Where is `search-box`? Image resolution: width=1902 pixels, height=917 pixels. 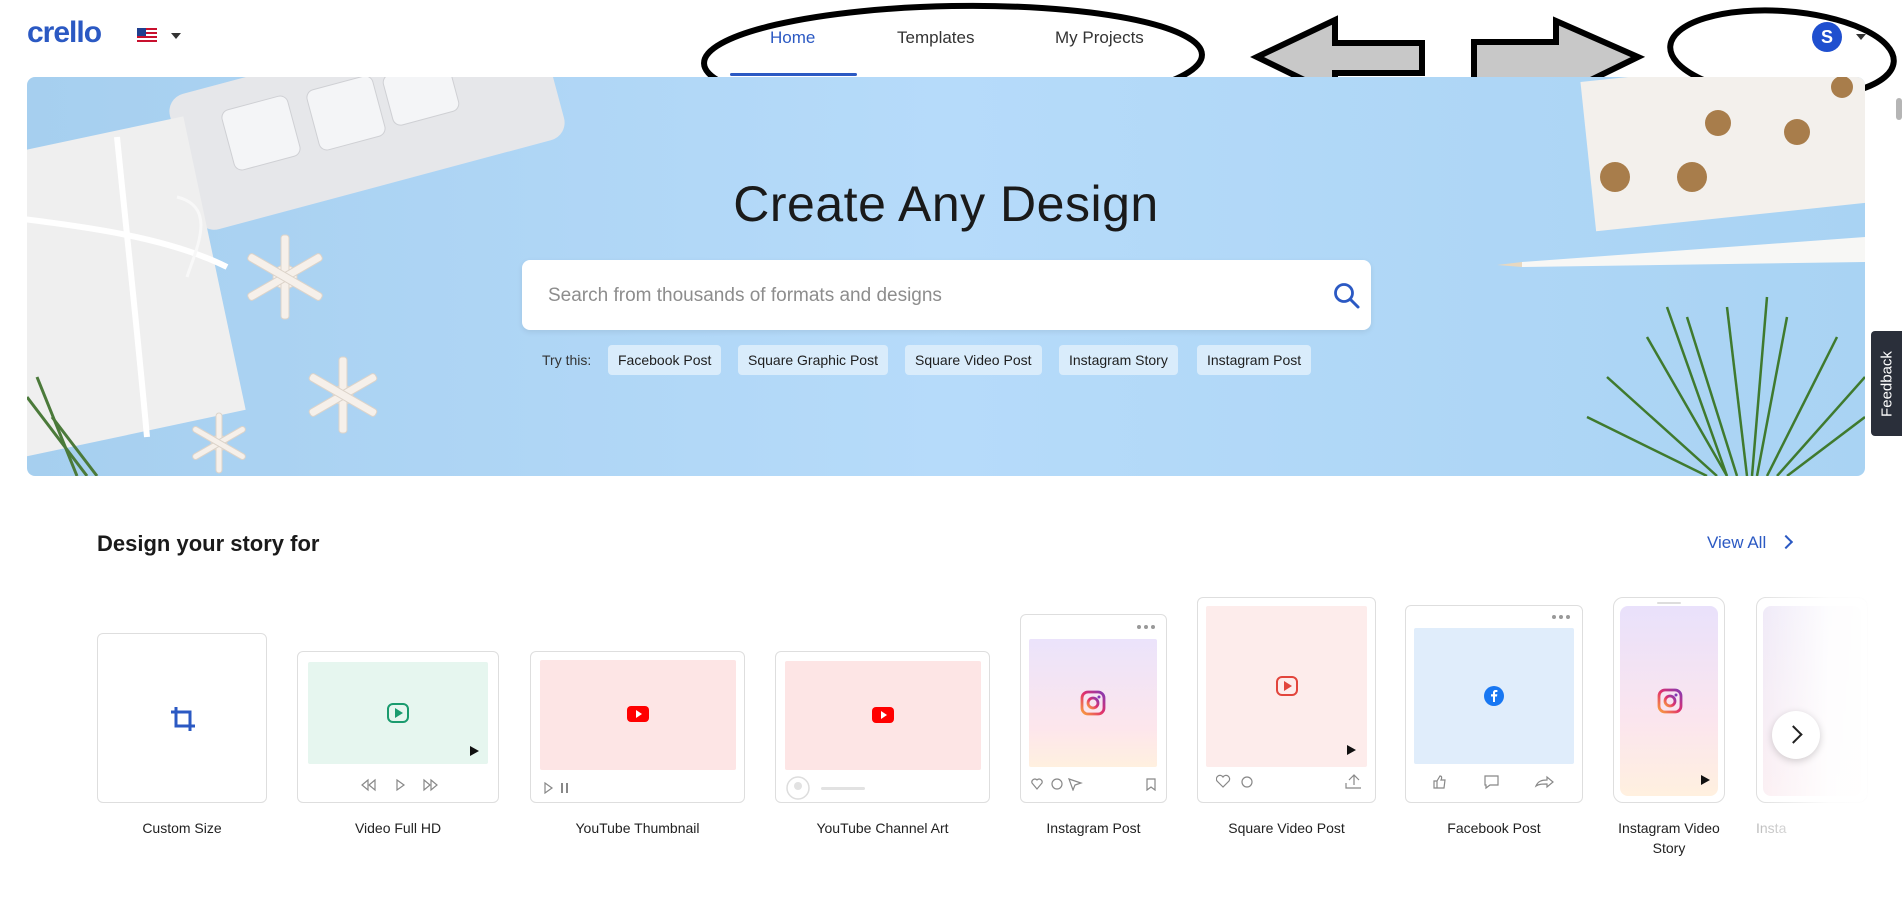 search-box is located at coordinates (946, 295).